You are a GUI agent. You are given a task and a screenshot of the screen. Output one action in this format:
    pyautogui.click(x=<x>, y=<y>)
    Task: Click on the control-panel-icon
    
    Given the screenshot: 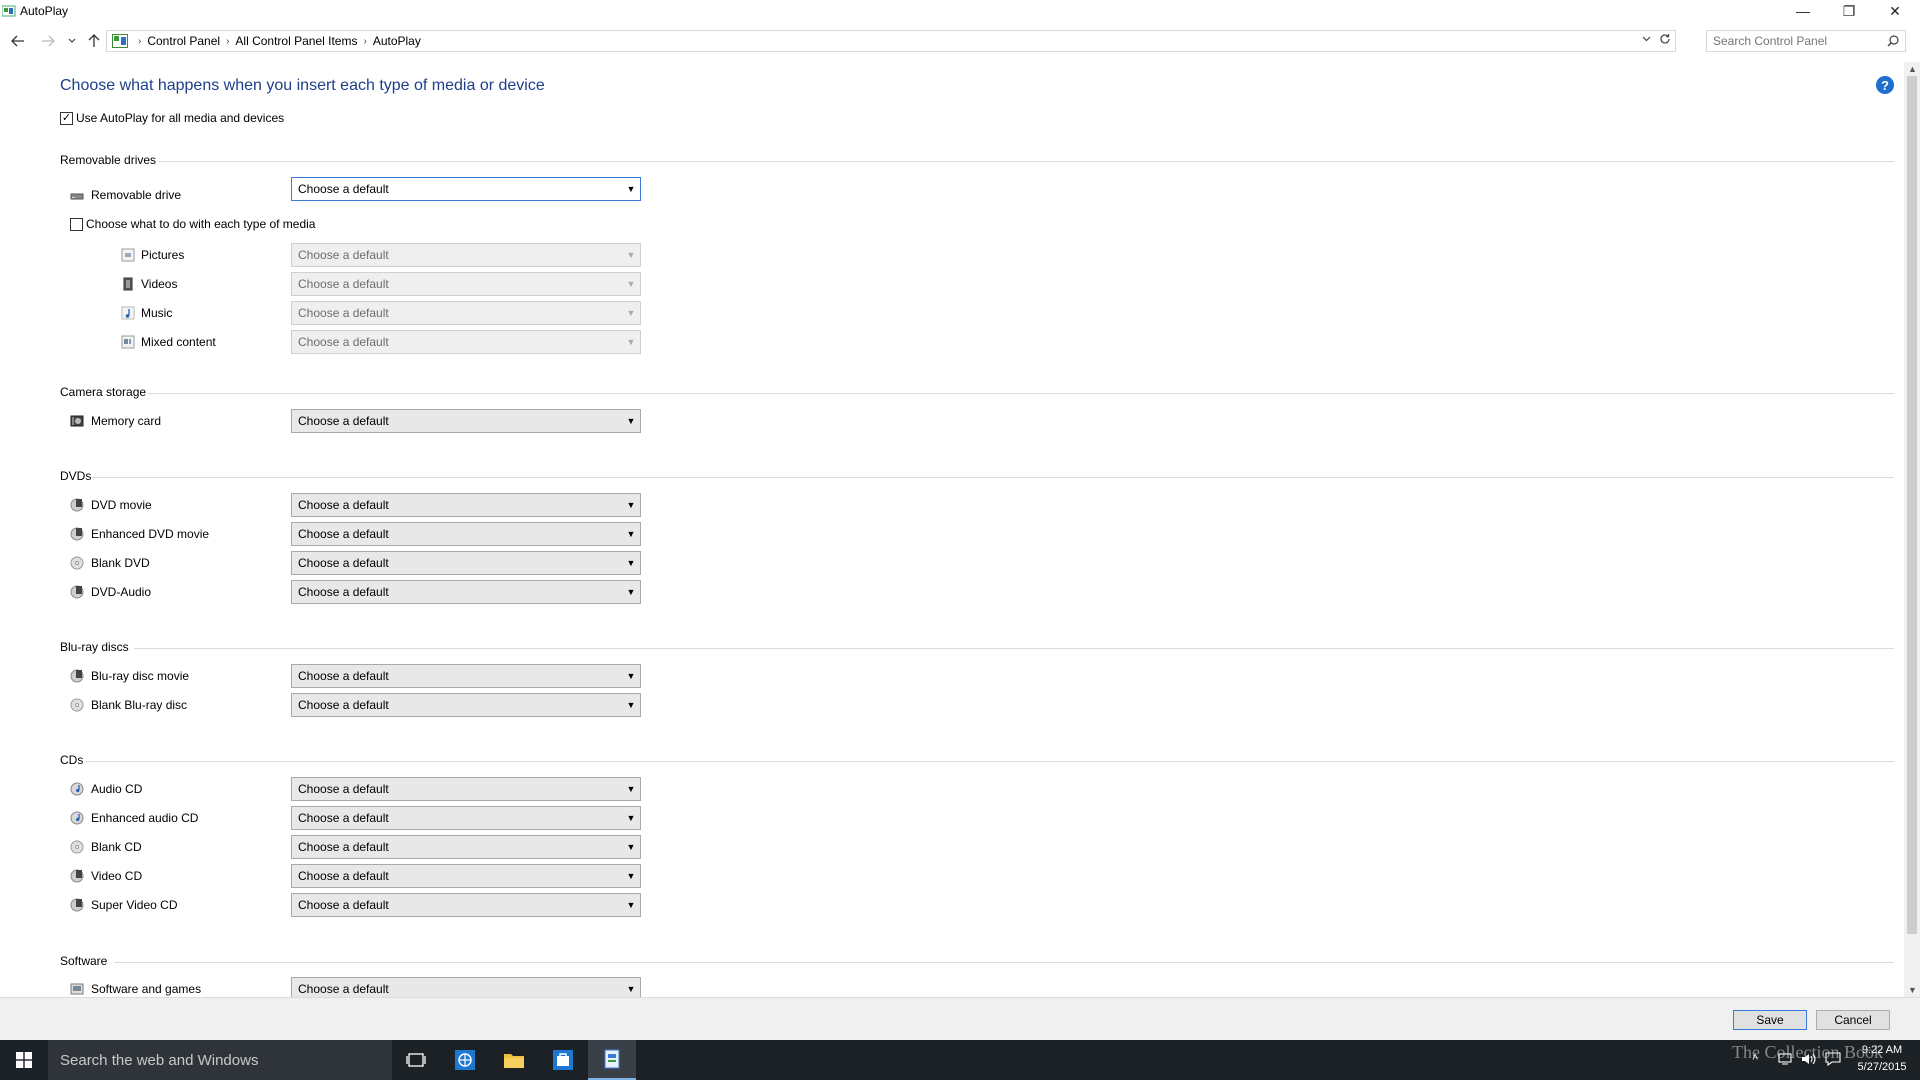 What is the action you would take?
    pyautogui.click(x=612, y=1059)
    